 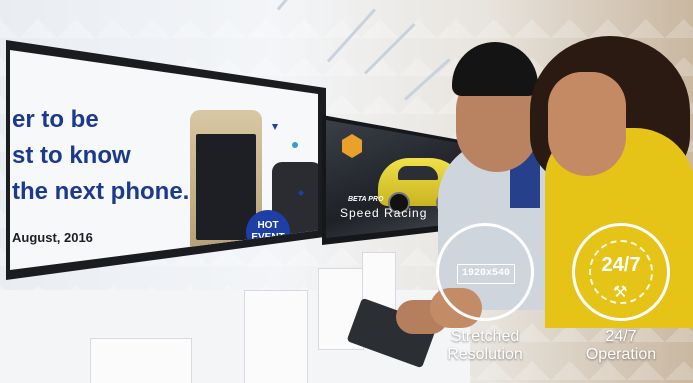 I want to click on operation-feature: 24/7 ⚒, so click(x=621, y=272).